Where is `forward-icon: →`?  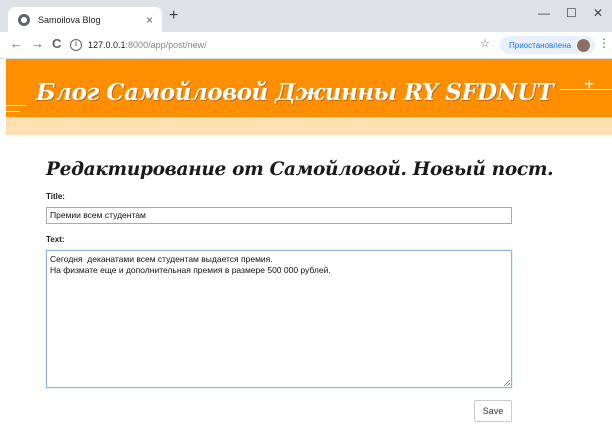 forward-icon: → is located at coordinates (37, 44).